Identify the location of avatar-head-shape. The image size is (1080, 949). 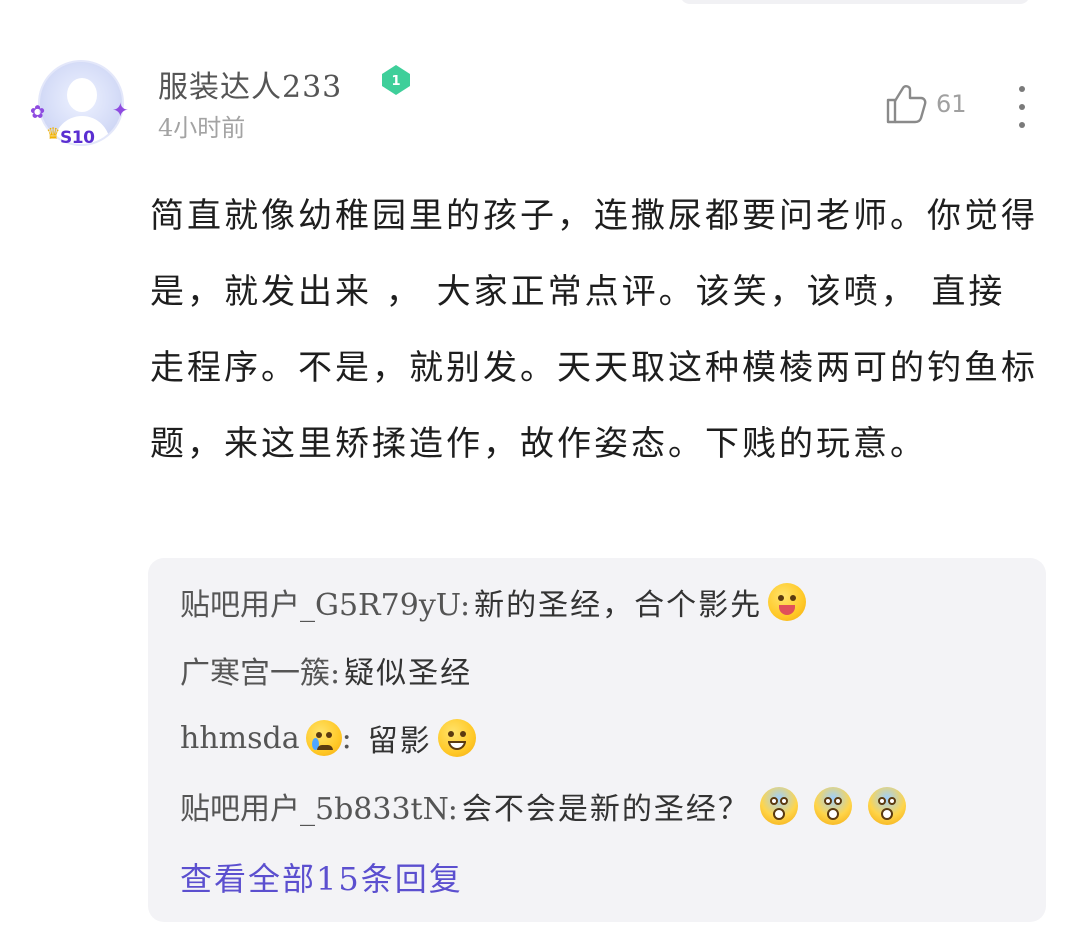
(82, 95).